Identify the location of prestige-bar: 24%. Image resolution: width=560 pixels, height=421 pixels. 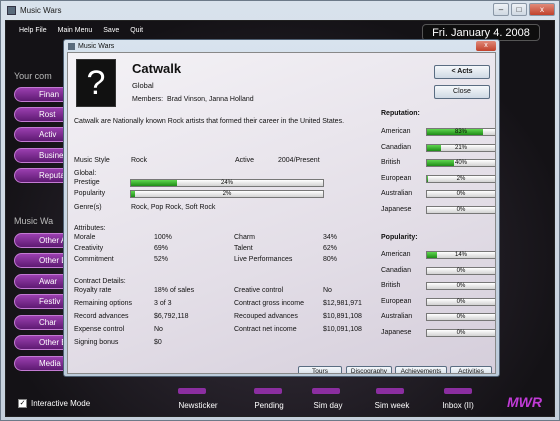
(227, 183).